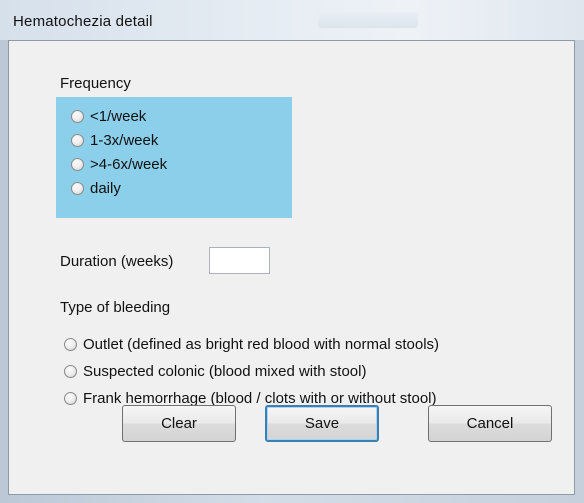  What do you see at coordinates (124, 140) in the screenshot?
I see `frequency-option-label: 1-3x/week` at bounding box center [124, 140].